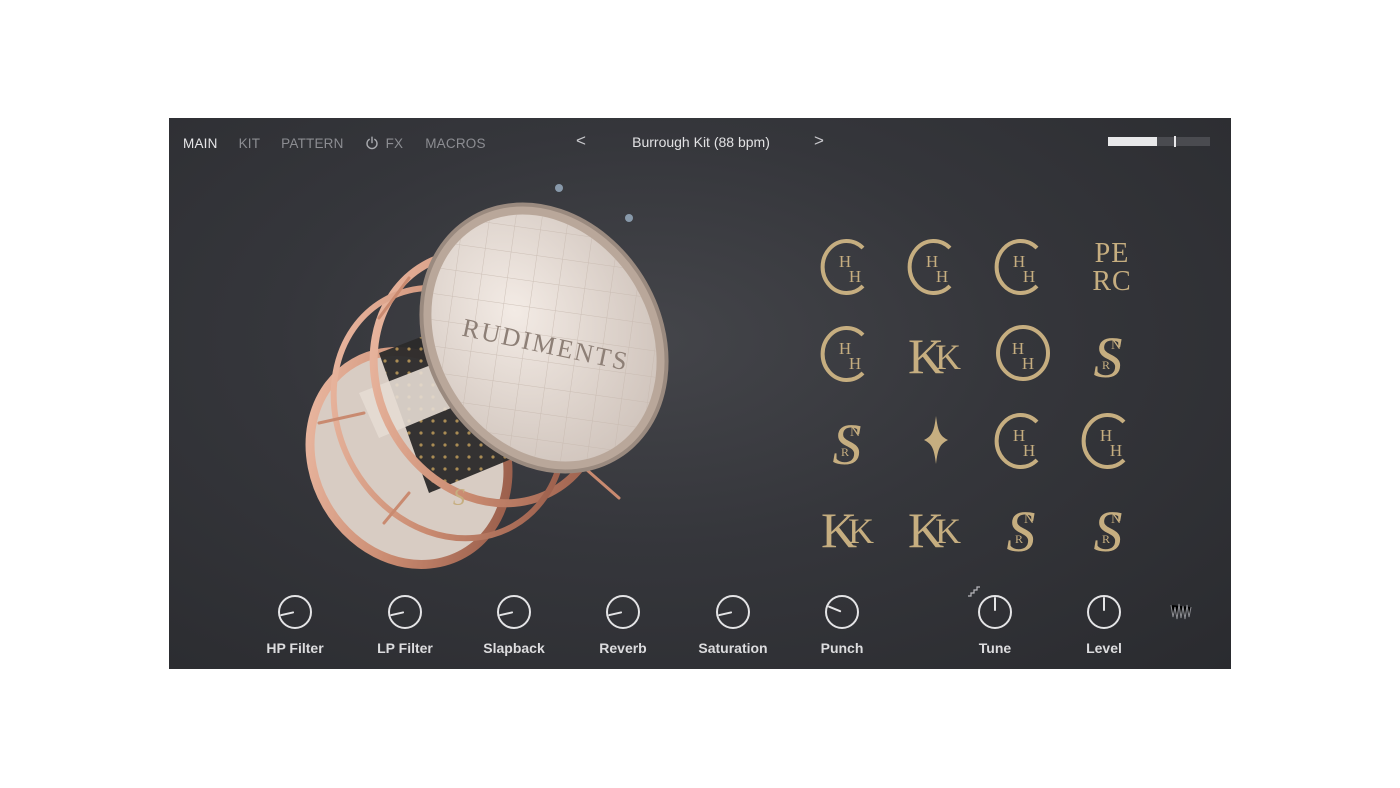 This screenshot has width=1400, height=788. I want to click on knob-level: Level, so click(1104, 625).